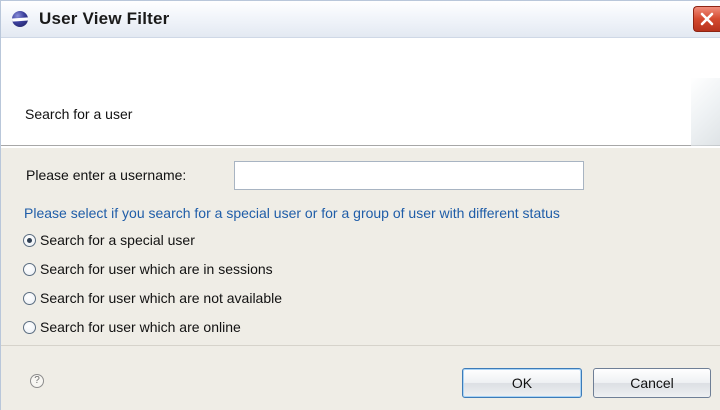  Describe the element at coordinates (652, 383) in the screenshot. I see `cancel-button: Cancel` at that location.